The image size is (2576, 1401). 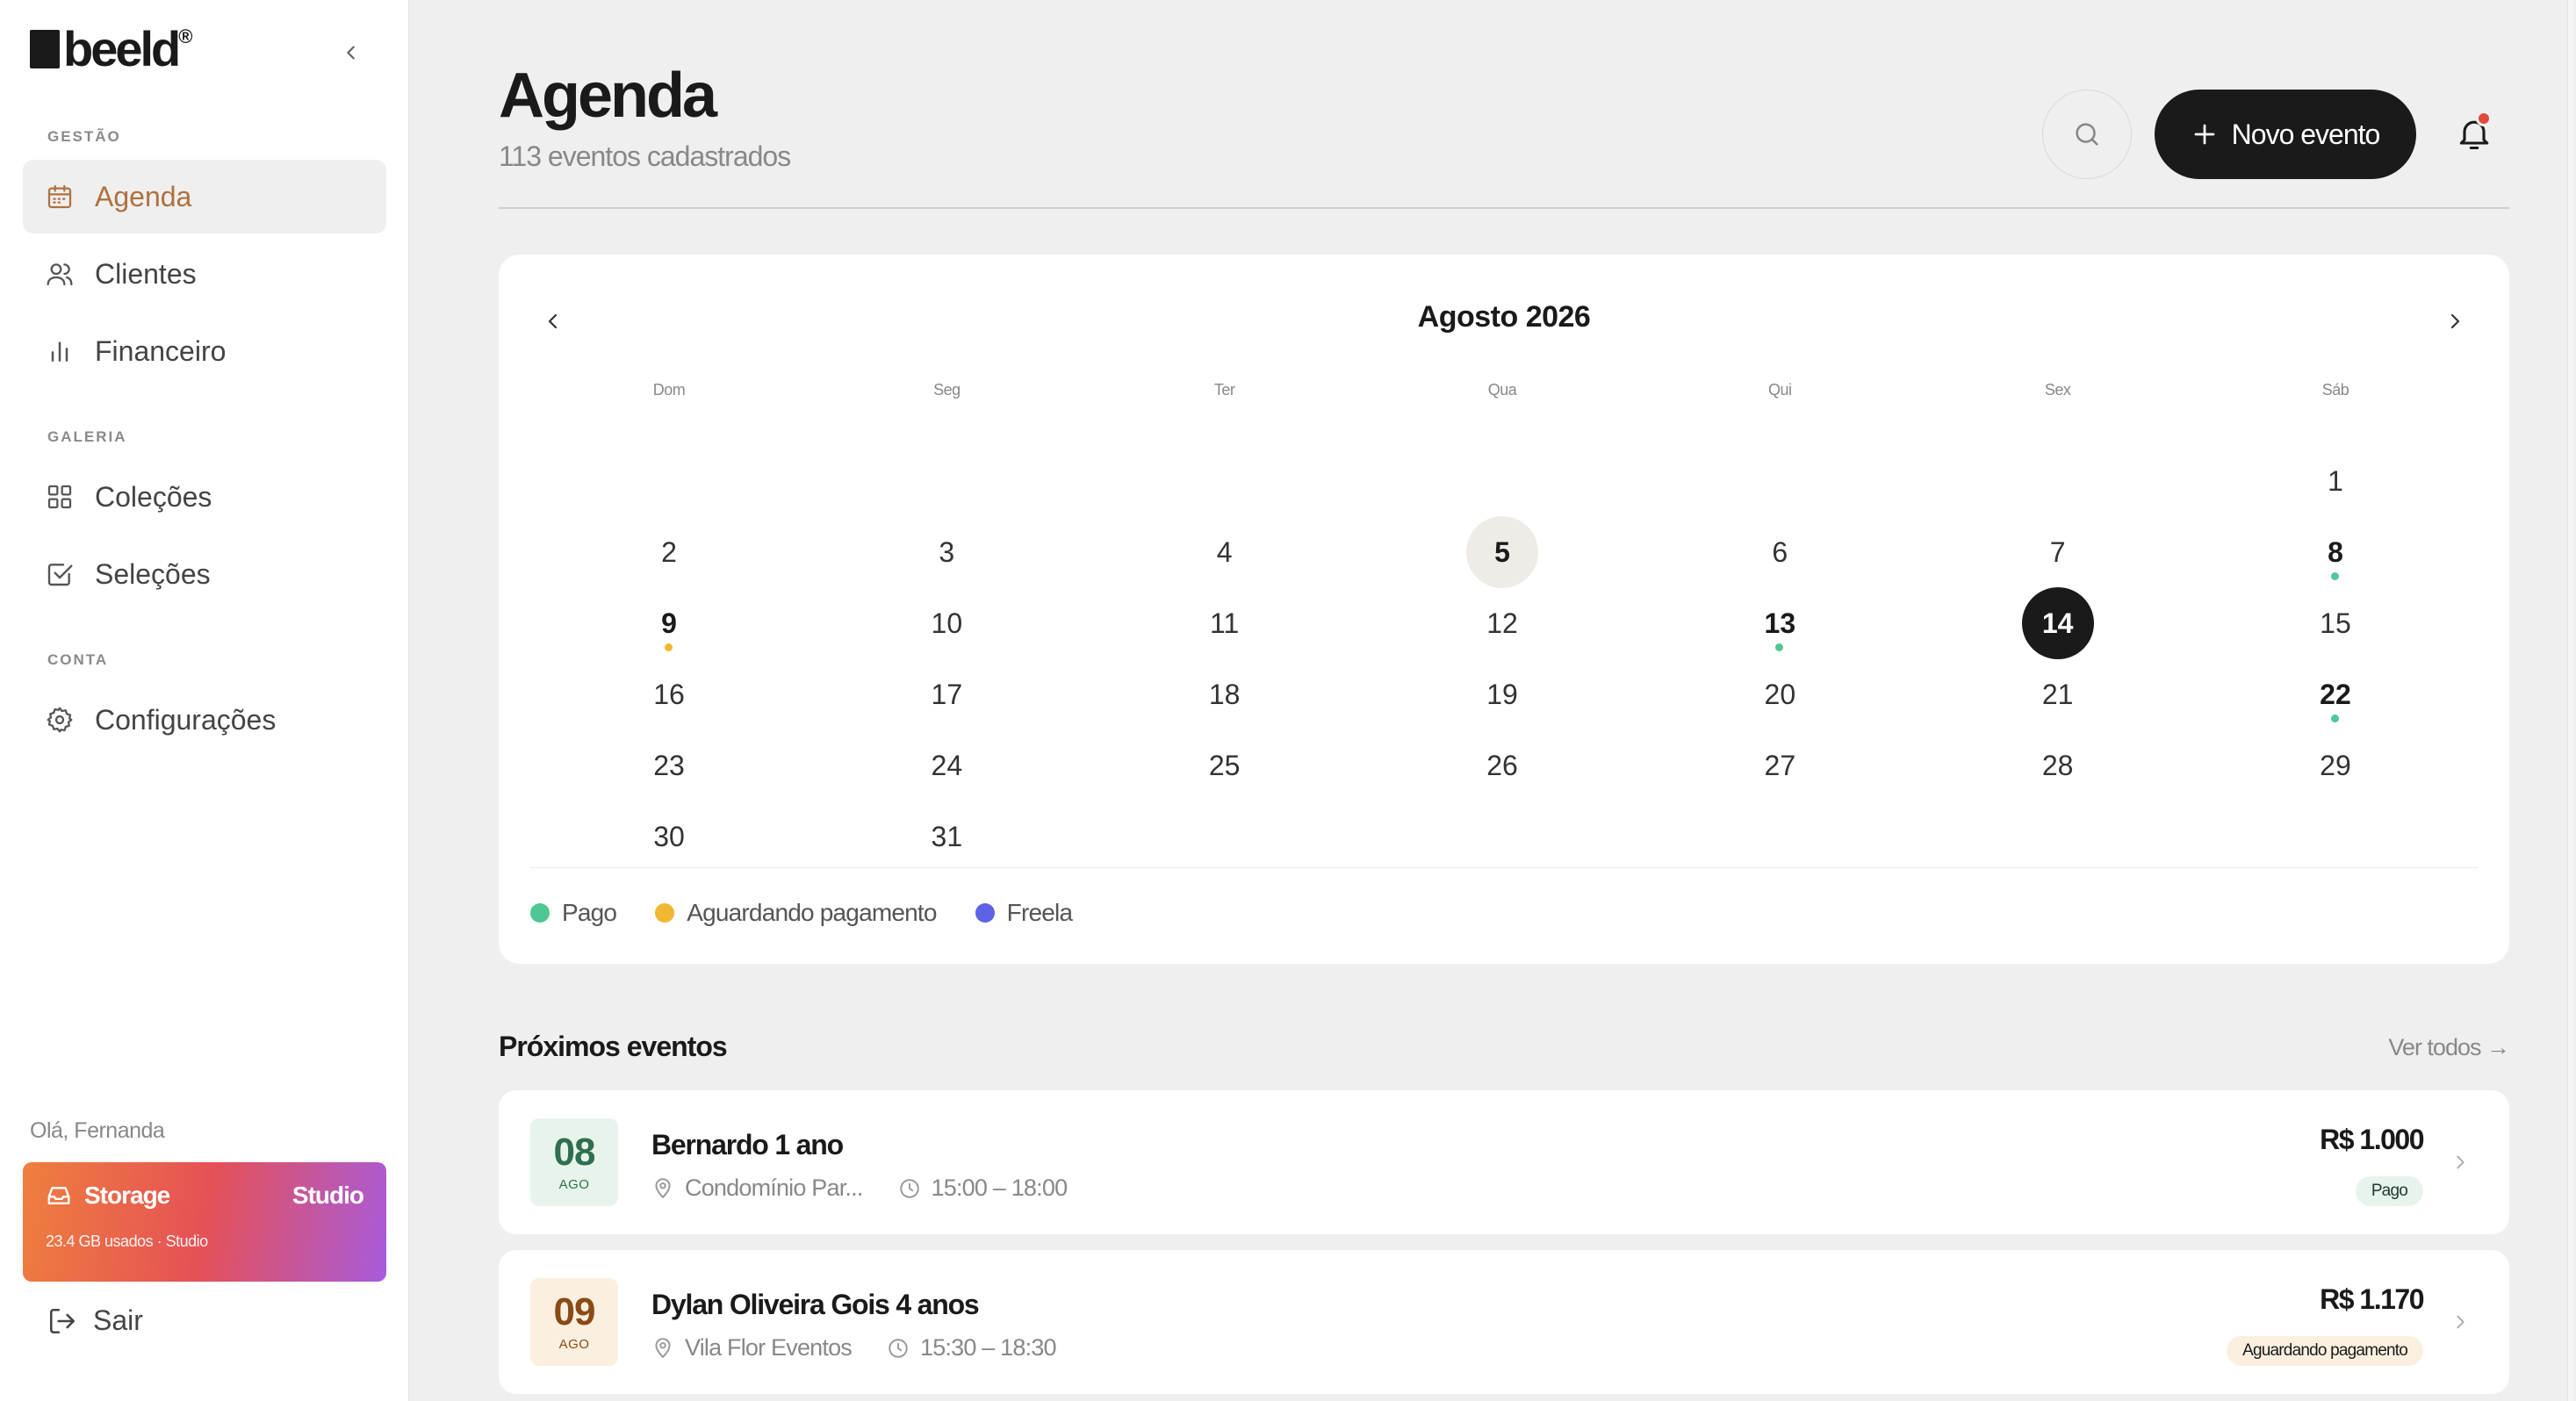 I want to click on calendar-day: 23, so click(x=669, y=765).